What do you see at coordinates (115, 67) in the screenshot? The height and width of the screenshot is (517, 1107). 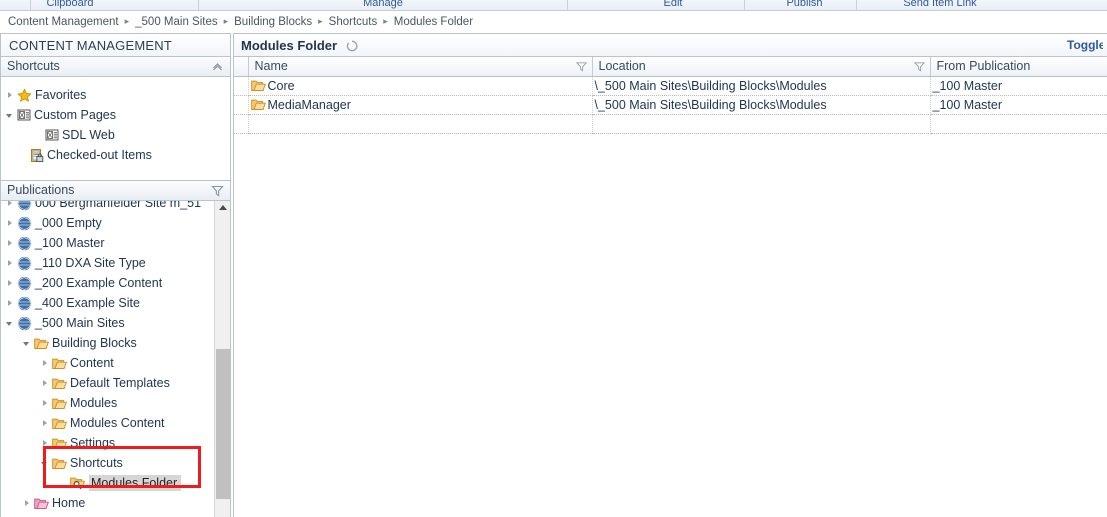 I see `shortcuts-panel-header: Shortcuts` at bounding box center [115, 67].